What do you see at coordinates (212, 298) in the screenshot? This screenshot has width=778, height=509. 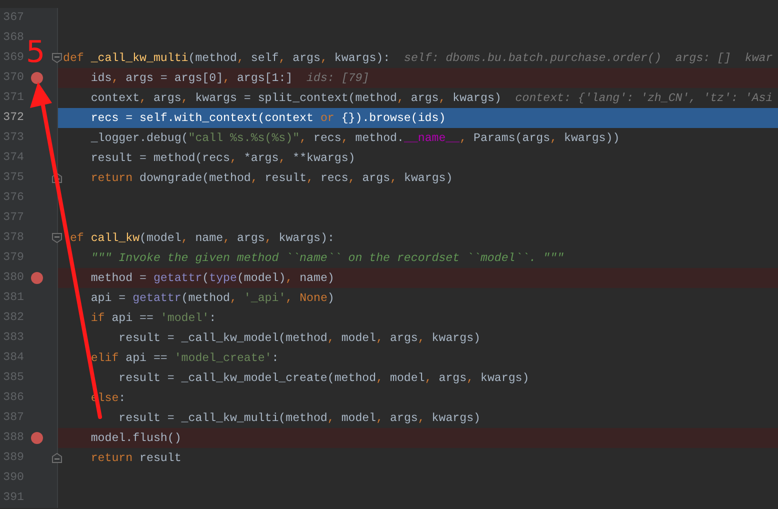 I see `code-text: api = getattr(method, '_api', None)` at bounding box center [212, 298].